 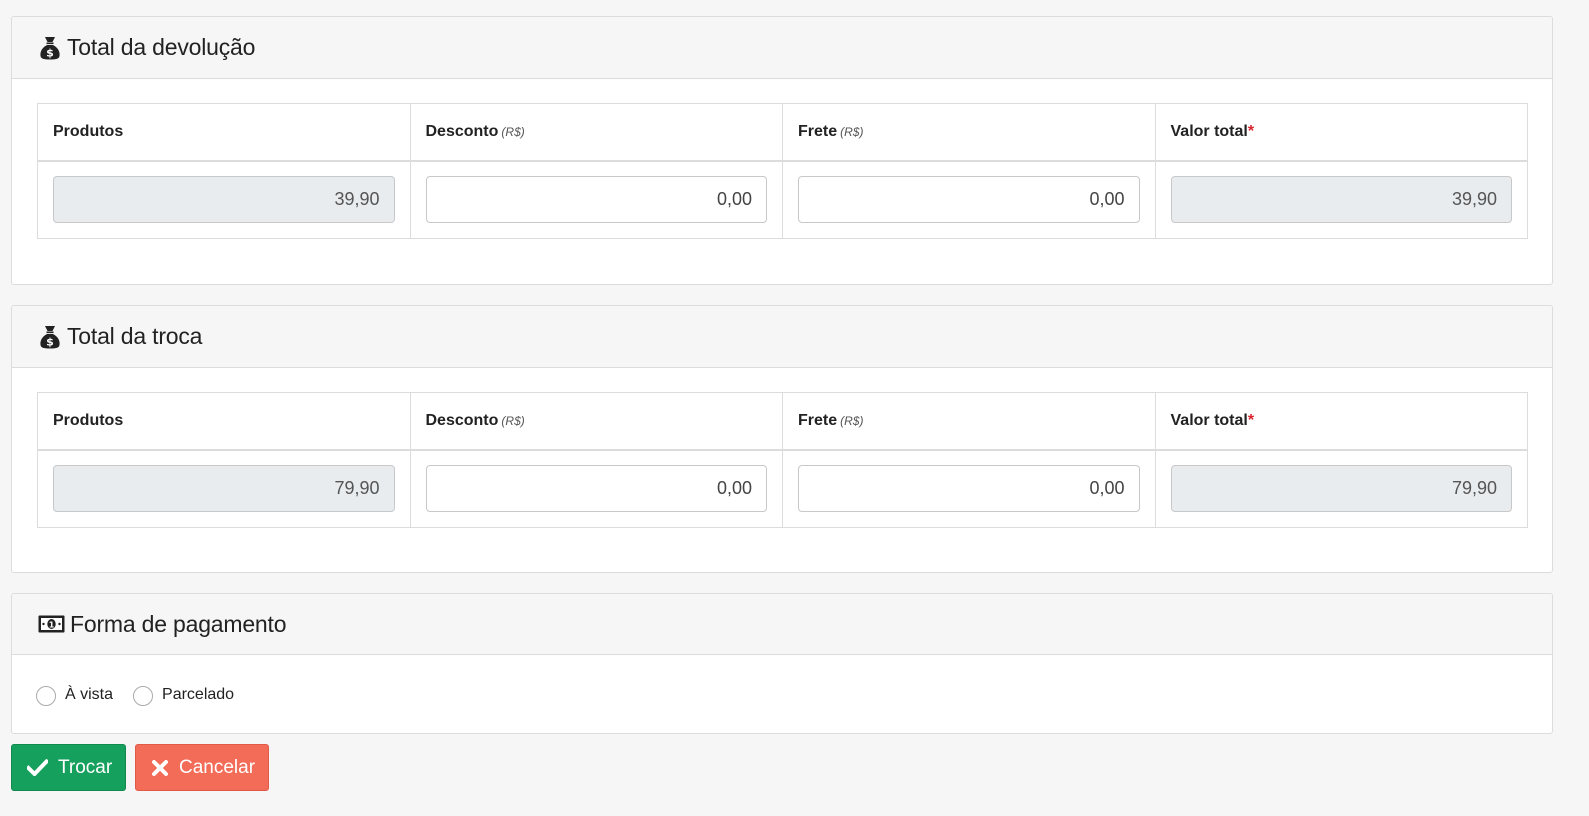 What do you see at coordinates (596, 489) in the screenshot?
I see `exchange-desconto-input` at bounding box center [596, 489].